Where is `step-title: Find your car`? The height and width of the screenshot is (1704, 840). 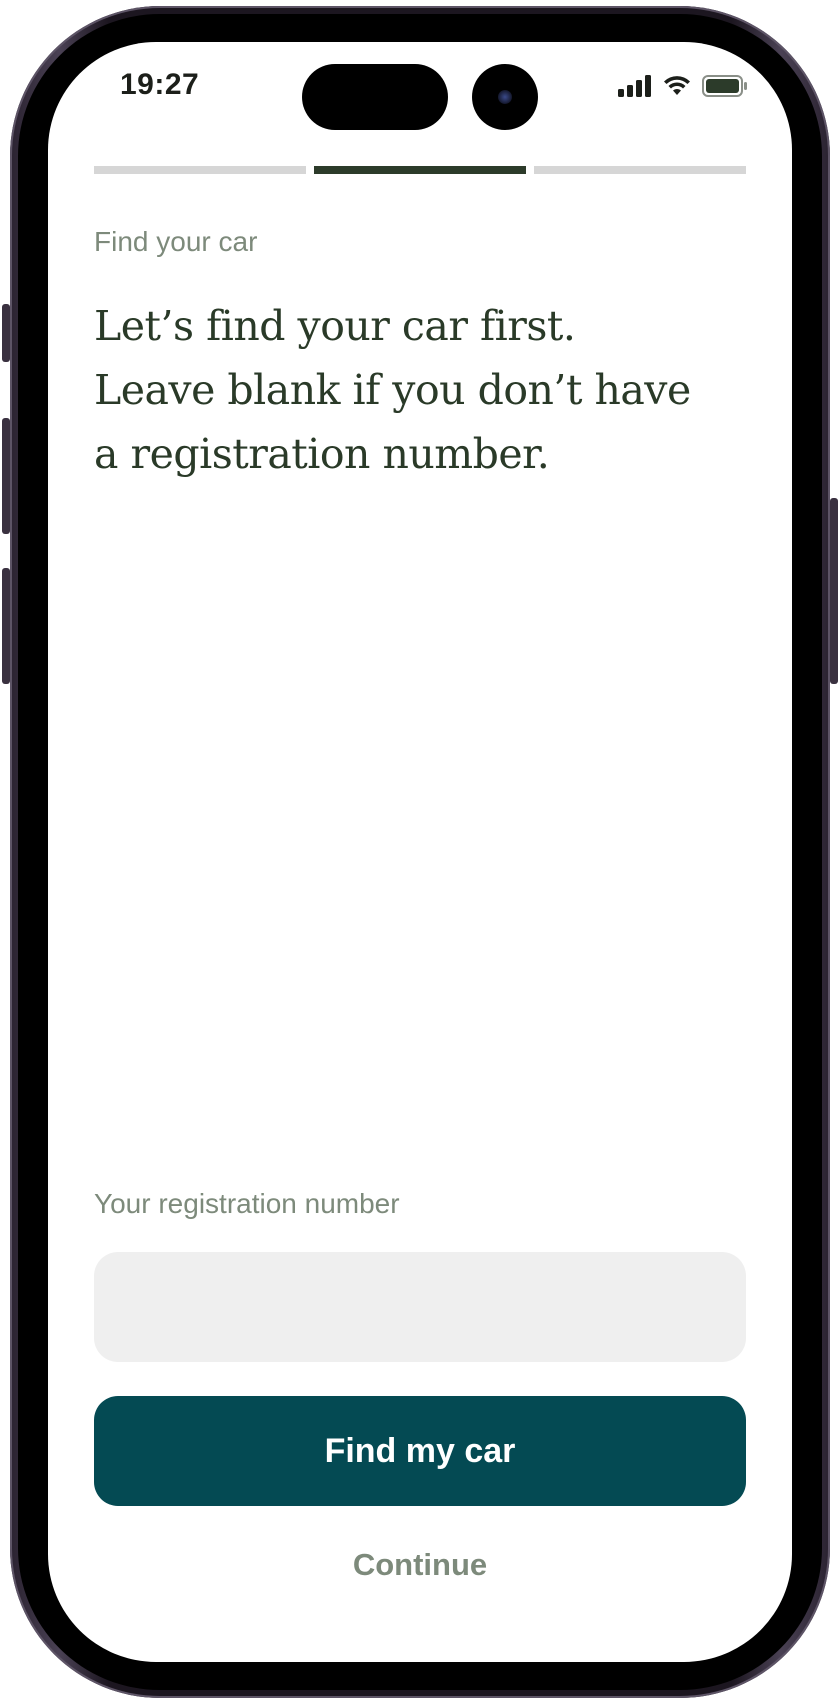 step-title: Find your car is located at coordinates (176, 241).